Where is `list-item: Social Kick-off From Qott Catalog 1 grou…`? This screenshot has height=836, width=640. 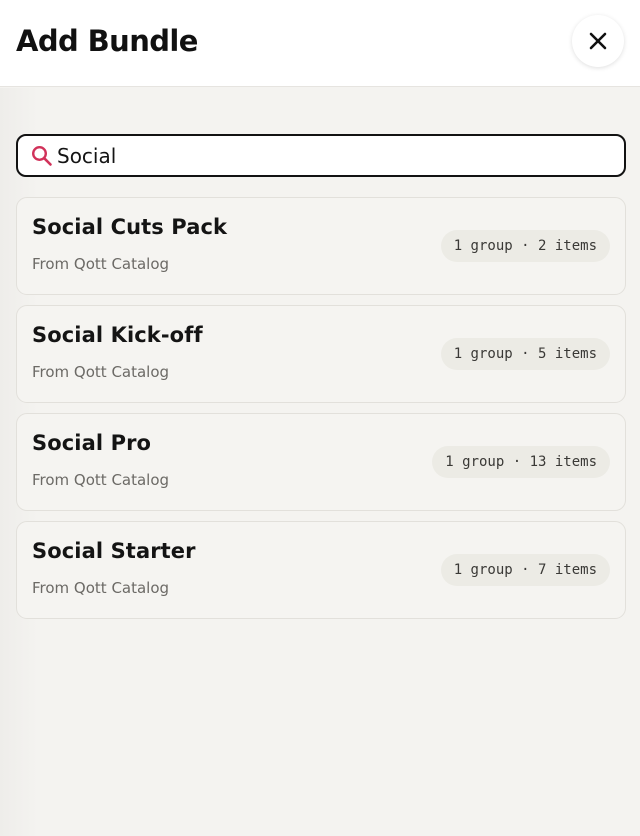 list-item: Social Kick-off From Qott Catalog 1 grou… is located at coordinates (321, 354).